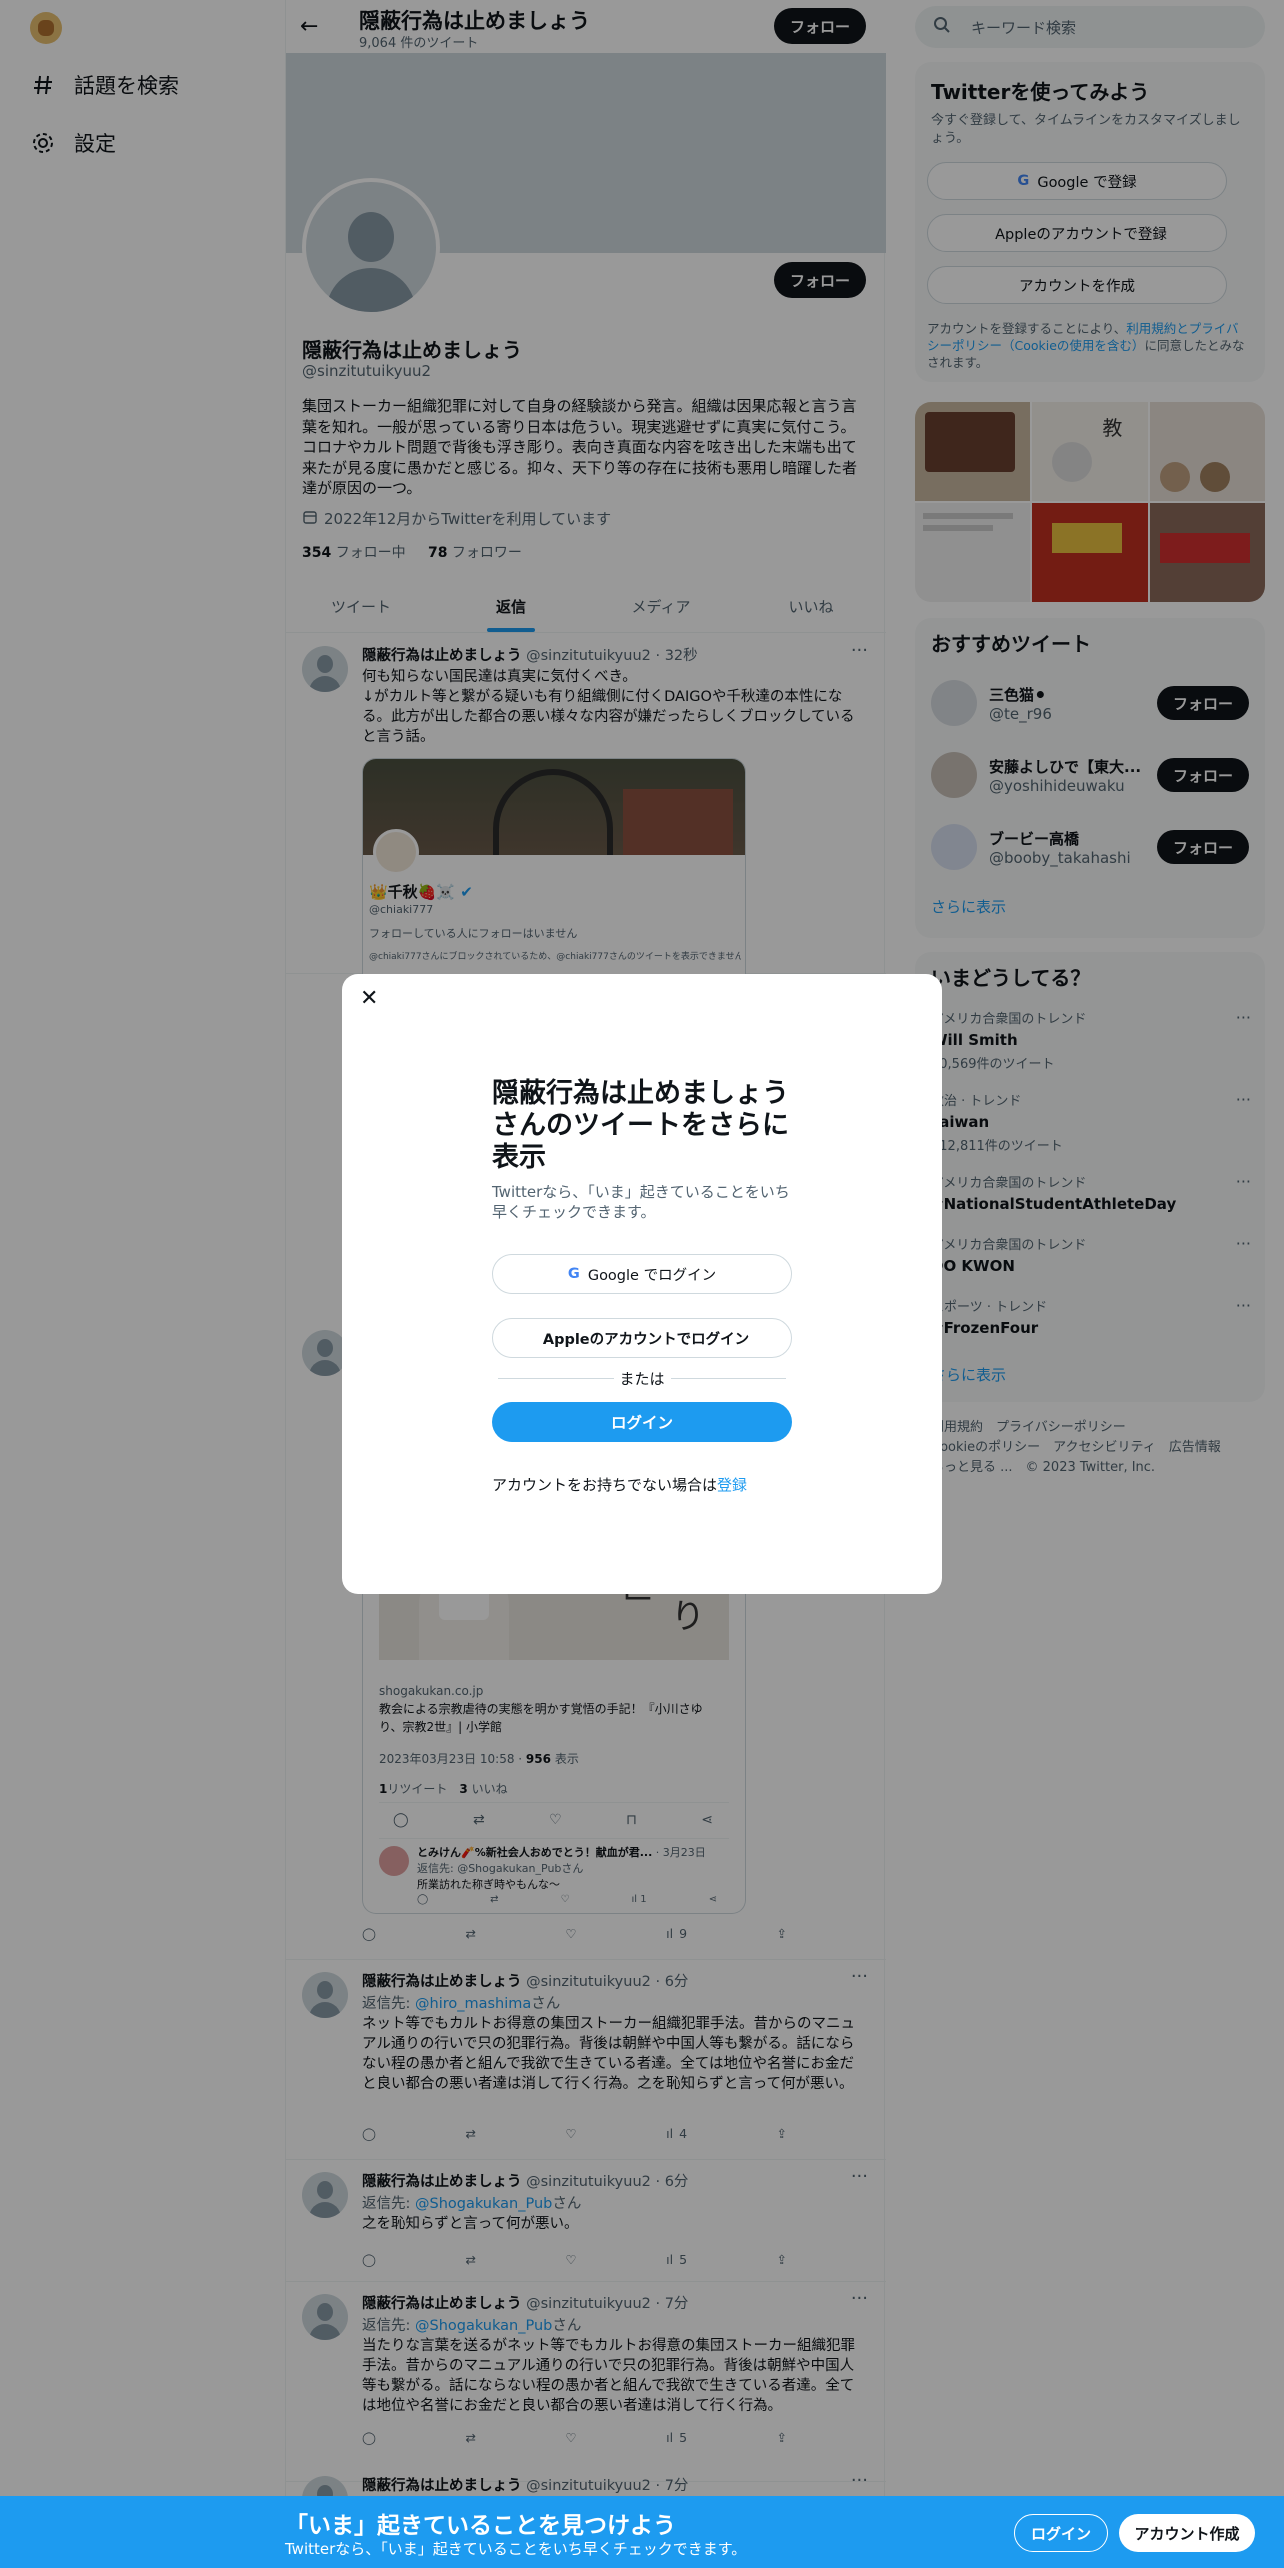 The image size is (1284, 2568). I want to click on modal-title: 隠蔽行為は止めましょうさんのツイートをさらに表示, so click(640, 1125).